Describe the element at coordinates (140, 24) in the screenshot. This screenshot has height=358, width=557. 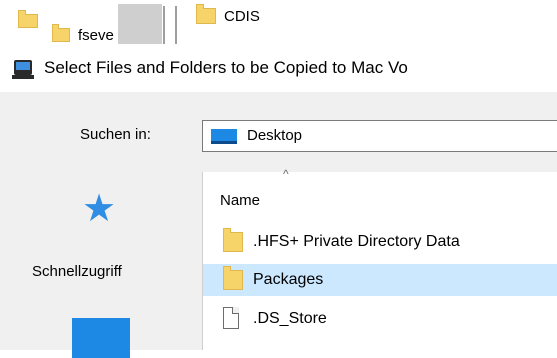
I see `background-grey-block` at that location.